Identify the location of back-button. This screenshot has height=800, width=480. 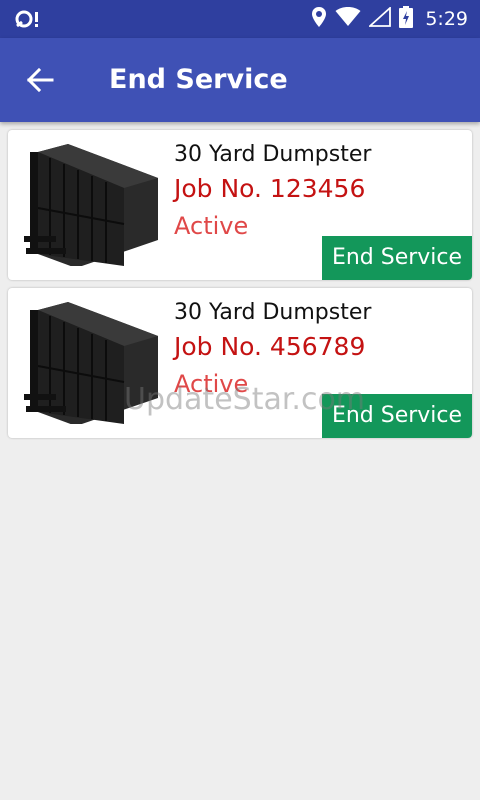
(40, 80).